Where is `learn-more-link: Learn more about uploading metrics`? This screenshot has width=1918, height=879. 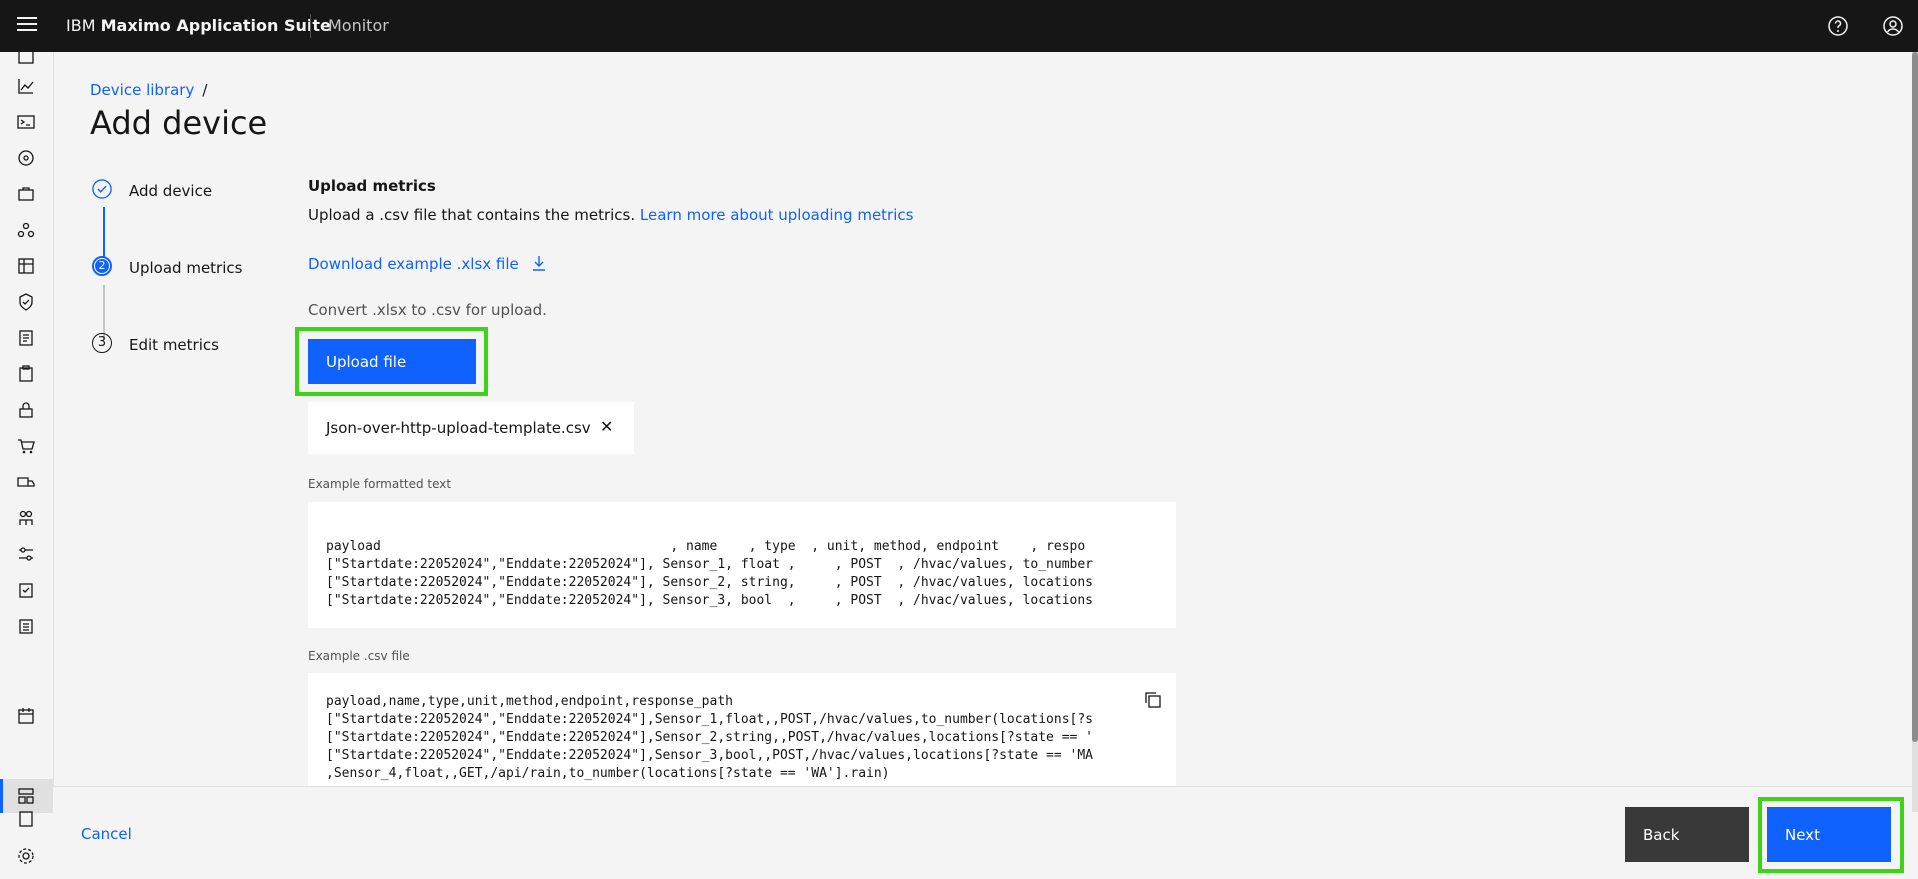 learn-more-link: Learn more about uploading metrics is located at coordinates (777, 215).